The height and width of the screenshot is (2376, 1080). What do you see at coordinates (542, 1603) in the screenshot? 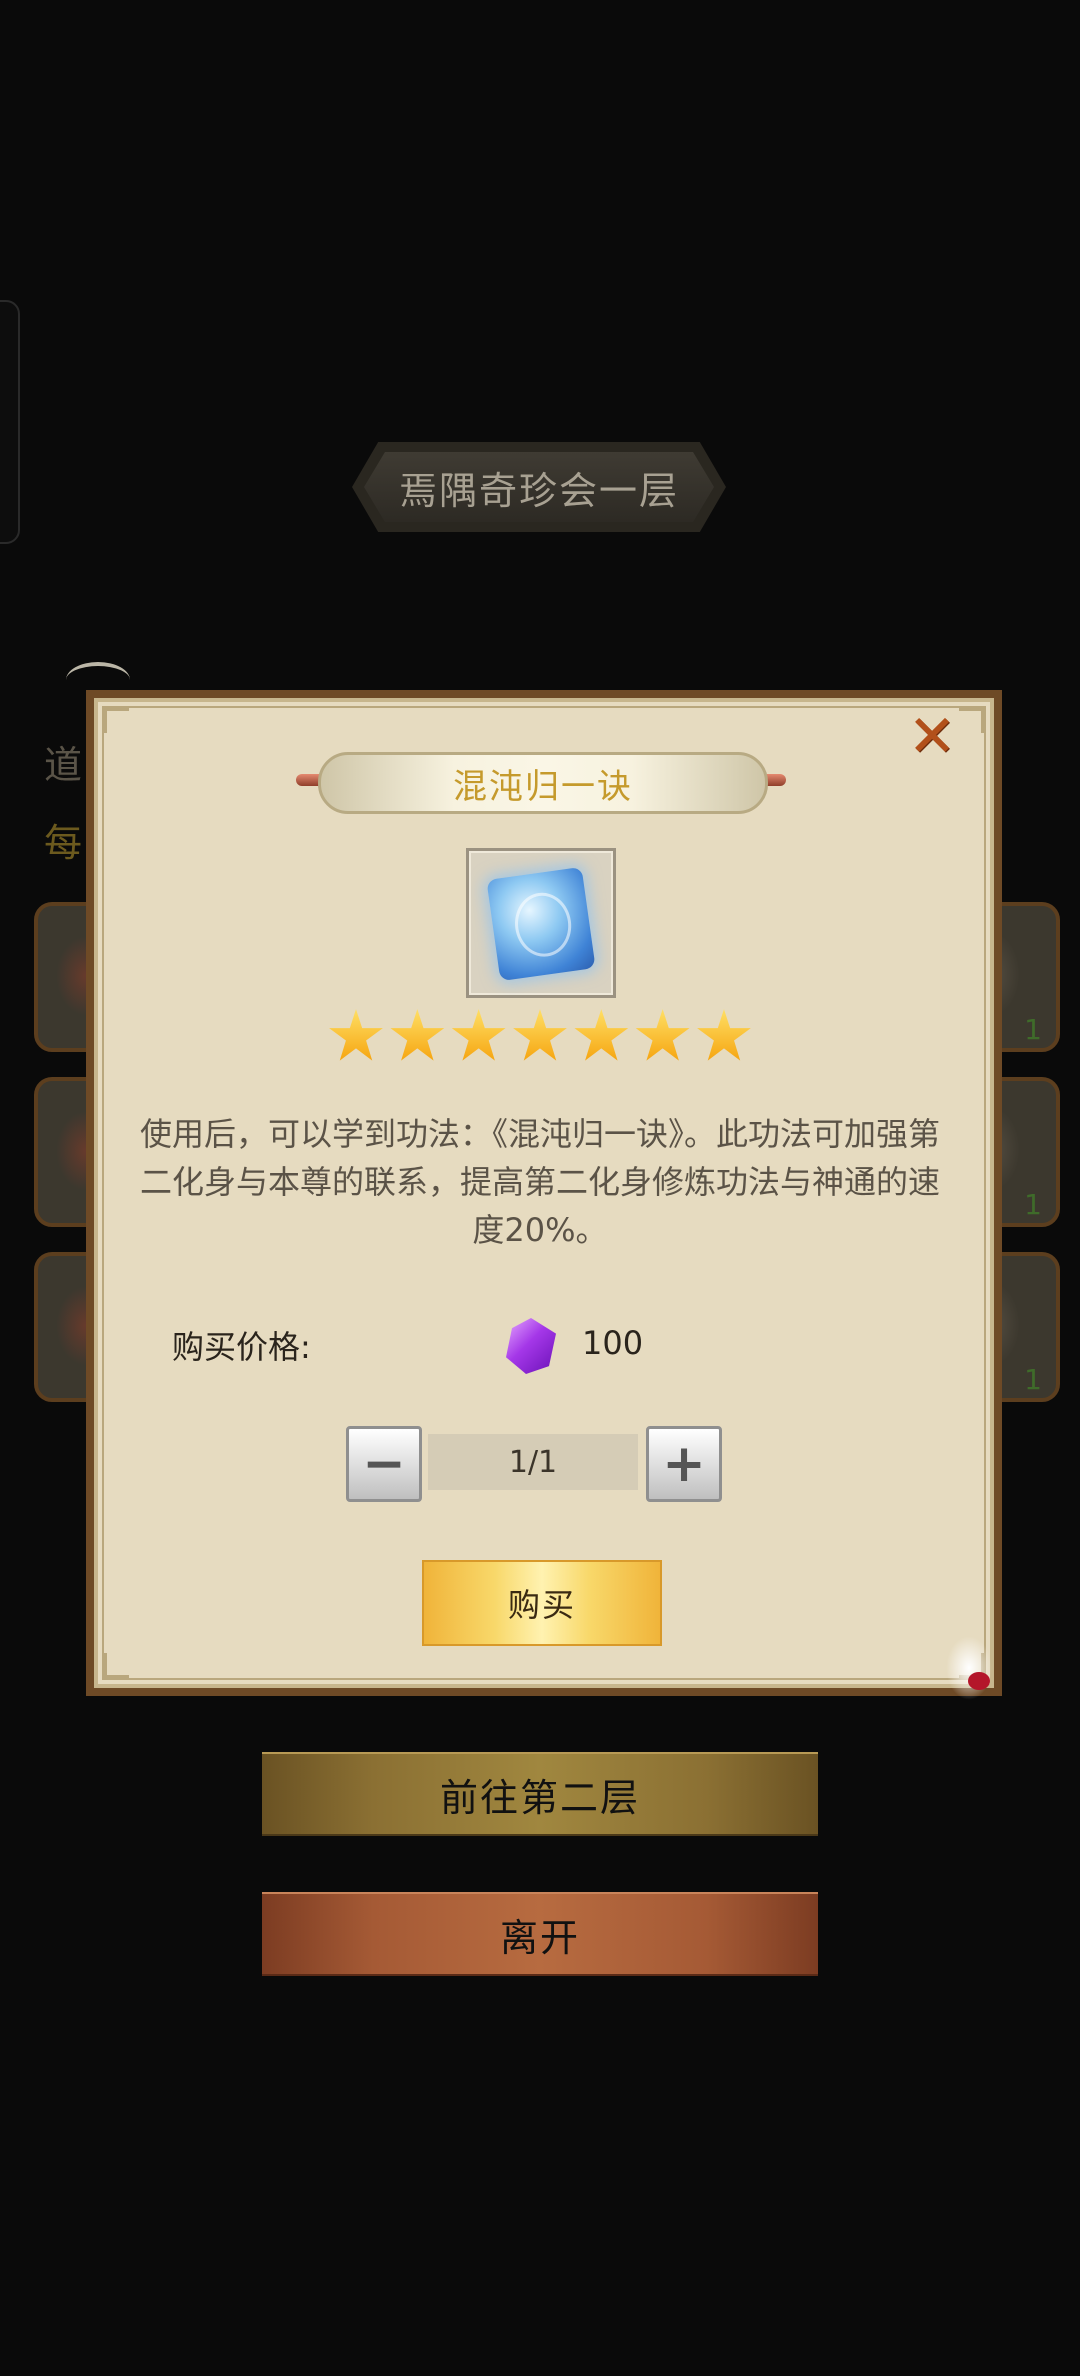
I see `buy-button: 购买` at bounding box center [542, 1603].